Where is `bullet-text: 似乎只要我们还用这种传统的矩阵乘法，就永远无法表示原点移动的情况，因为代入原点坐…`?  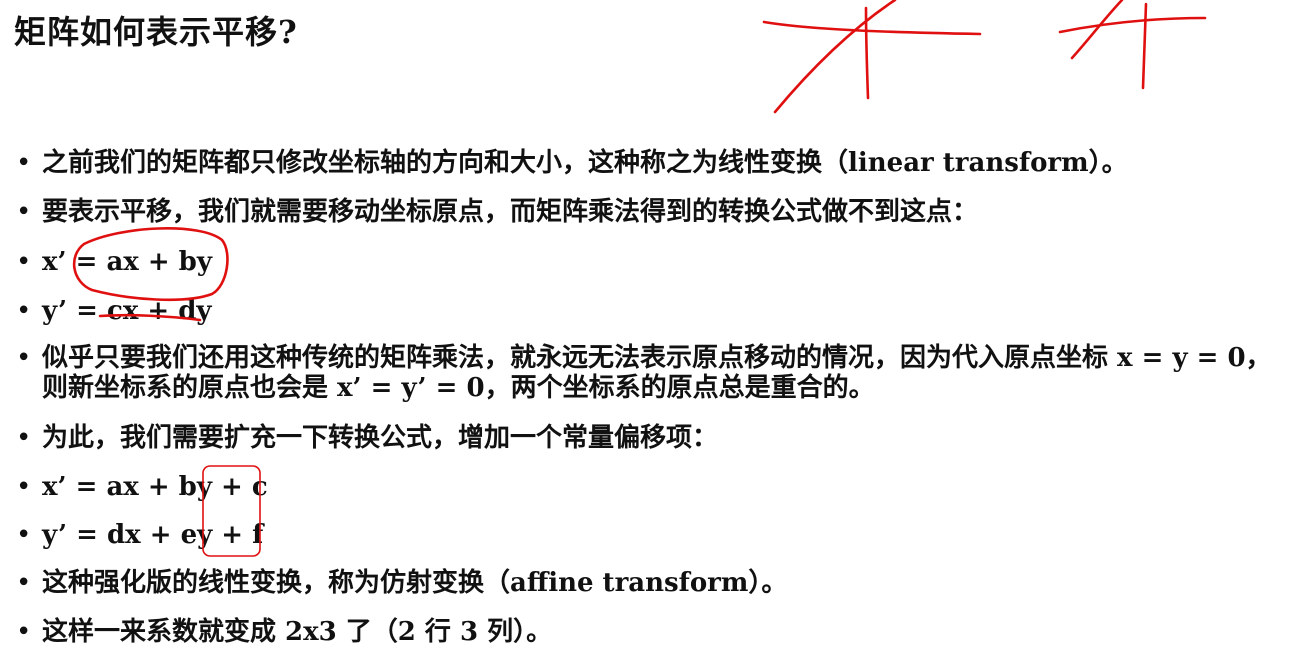 bullet-text: 似乎只要我们还用这种传统的矩阵乘法，就永远无法表示原点移动的情况，因为代入原点坐… is located at coordinates (657, 373).